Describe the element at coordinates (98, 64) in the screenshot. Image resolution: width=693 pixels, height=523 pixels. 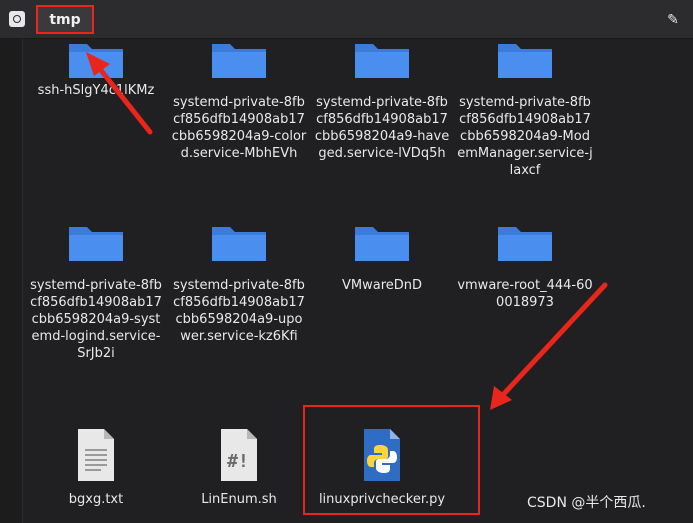
I see `arrow-head` at that location.